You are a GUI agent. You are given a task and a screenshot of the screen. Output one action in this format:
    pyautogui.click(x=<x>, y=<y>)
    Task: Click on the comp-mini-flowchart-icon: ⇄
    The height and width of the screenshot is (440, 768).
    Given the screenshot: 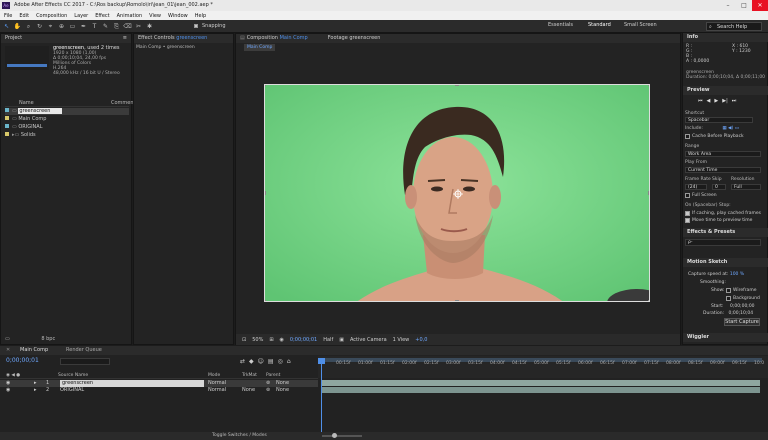 What is the action you would take?
    pyautogui.click(x=242, y=361)
    